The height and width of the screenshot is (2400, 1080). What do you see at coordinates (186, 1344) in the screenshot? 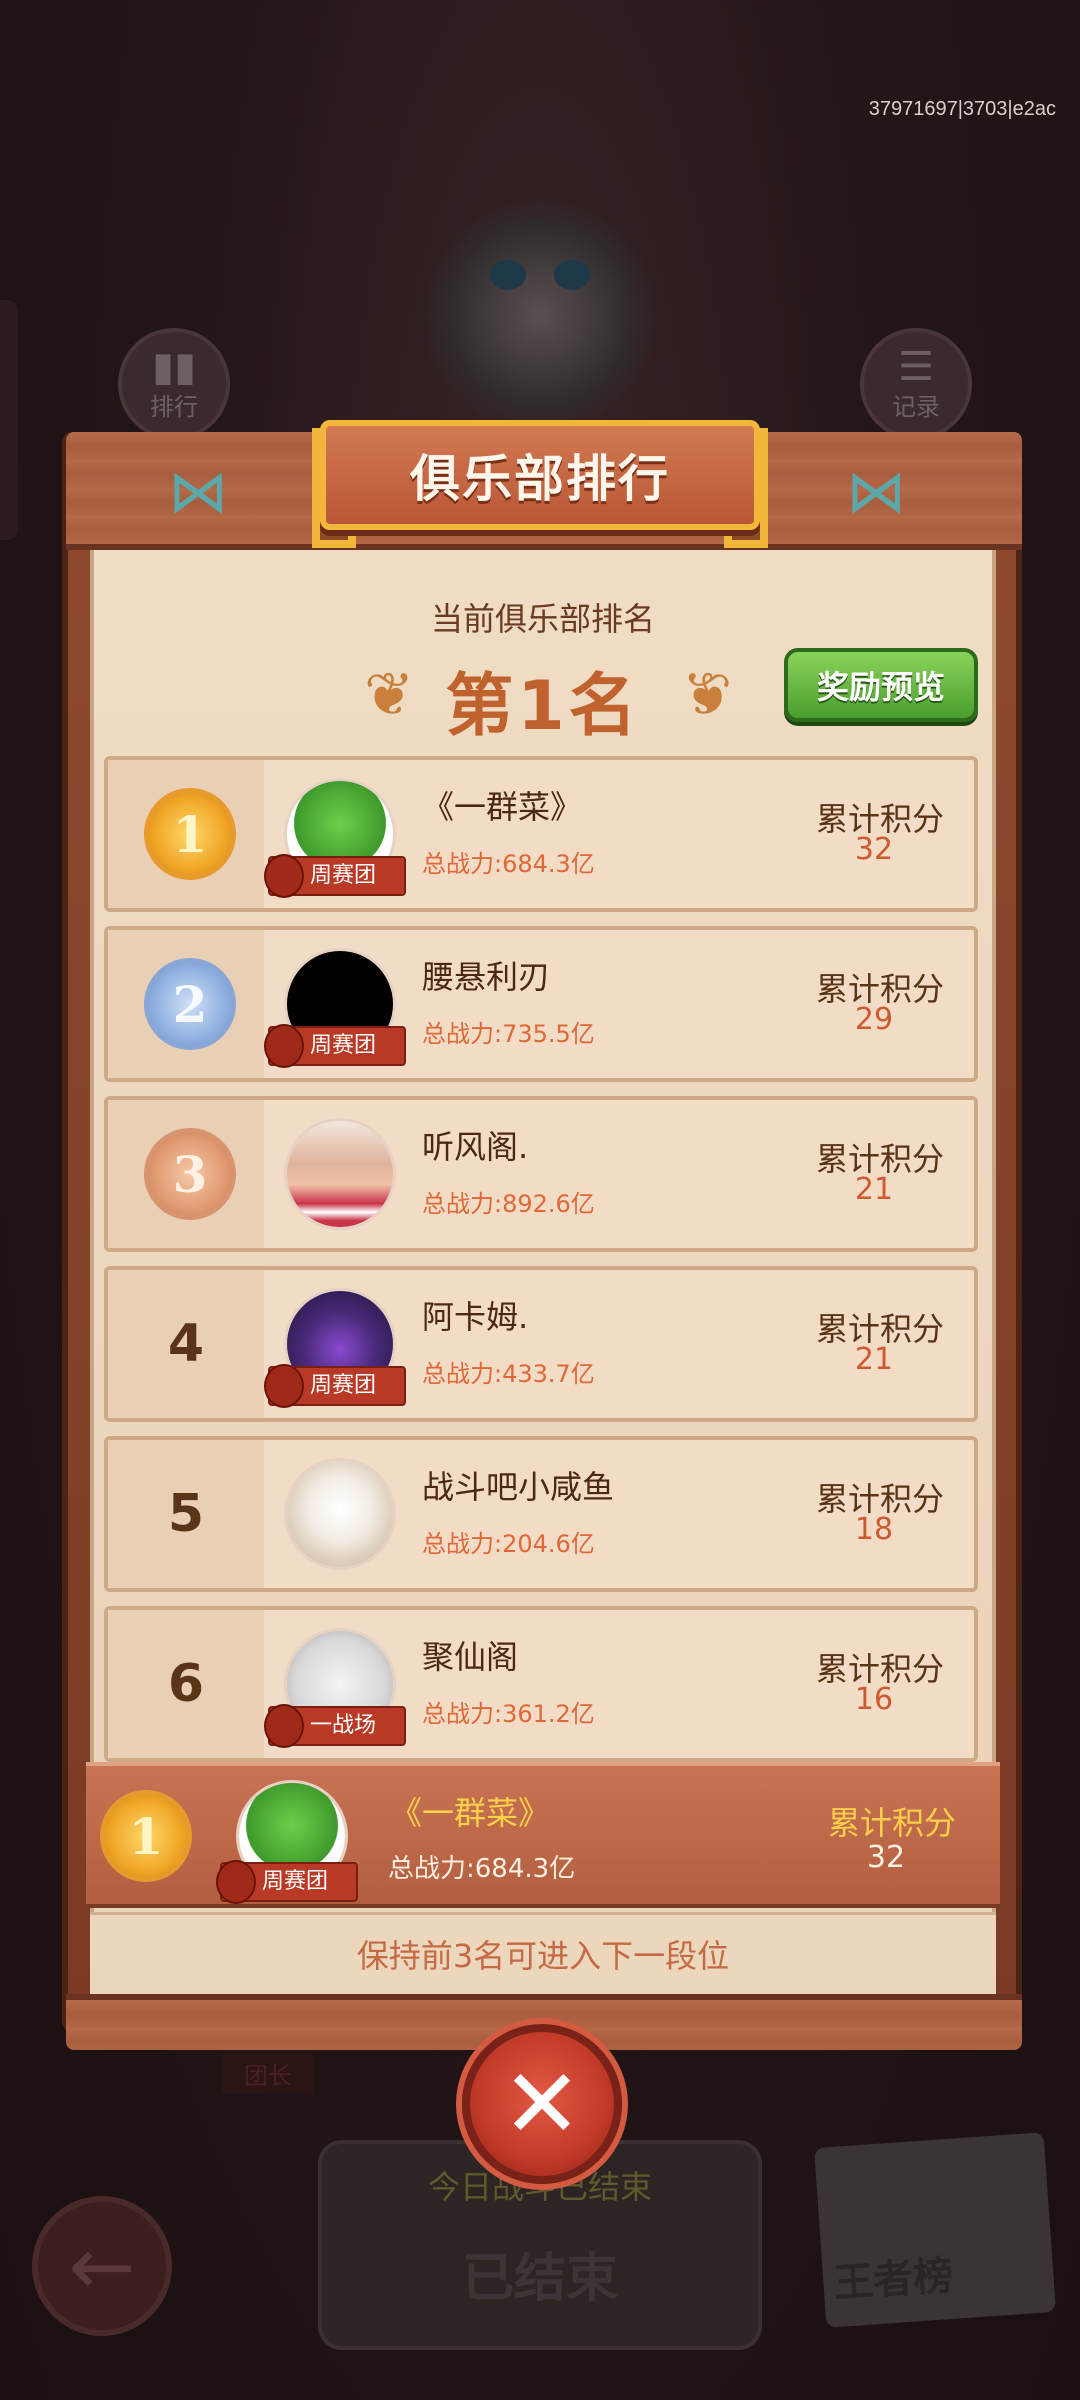
I see `rank-number: 4` at bounding box center [186, 1344].